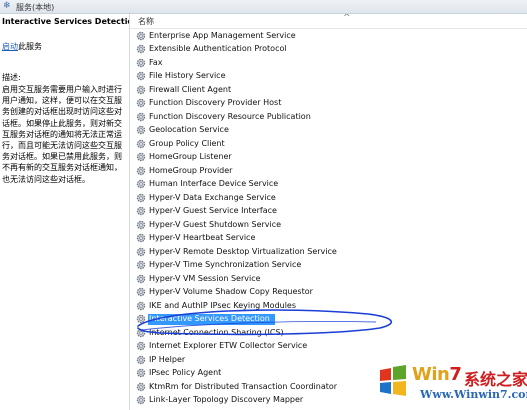 The width and height of the screenshot is (527, 410). Describe the element at coordinates (437, 374) in the screenshot. I see `watermark-brand: Win7` at that location.